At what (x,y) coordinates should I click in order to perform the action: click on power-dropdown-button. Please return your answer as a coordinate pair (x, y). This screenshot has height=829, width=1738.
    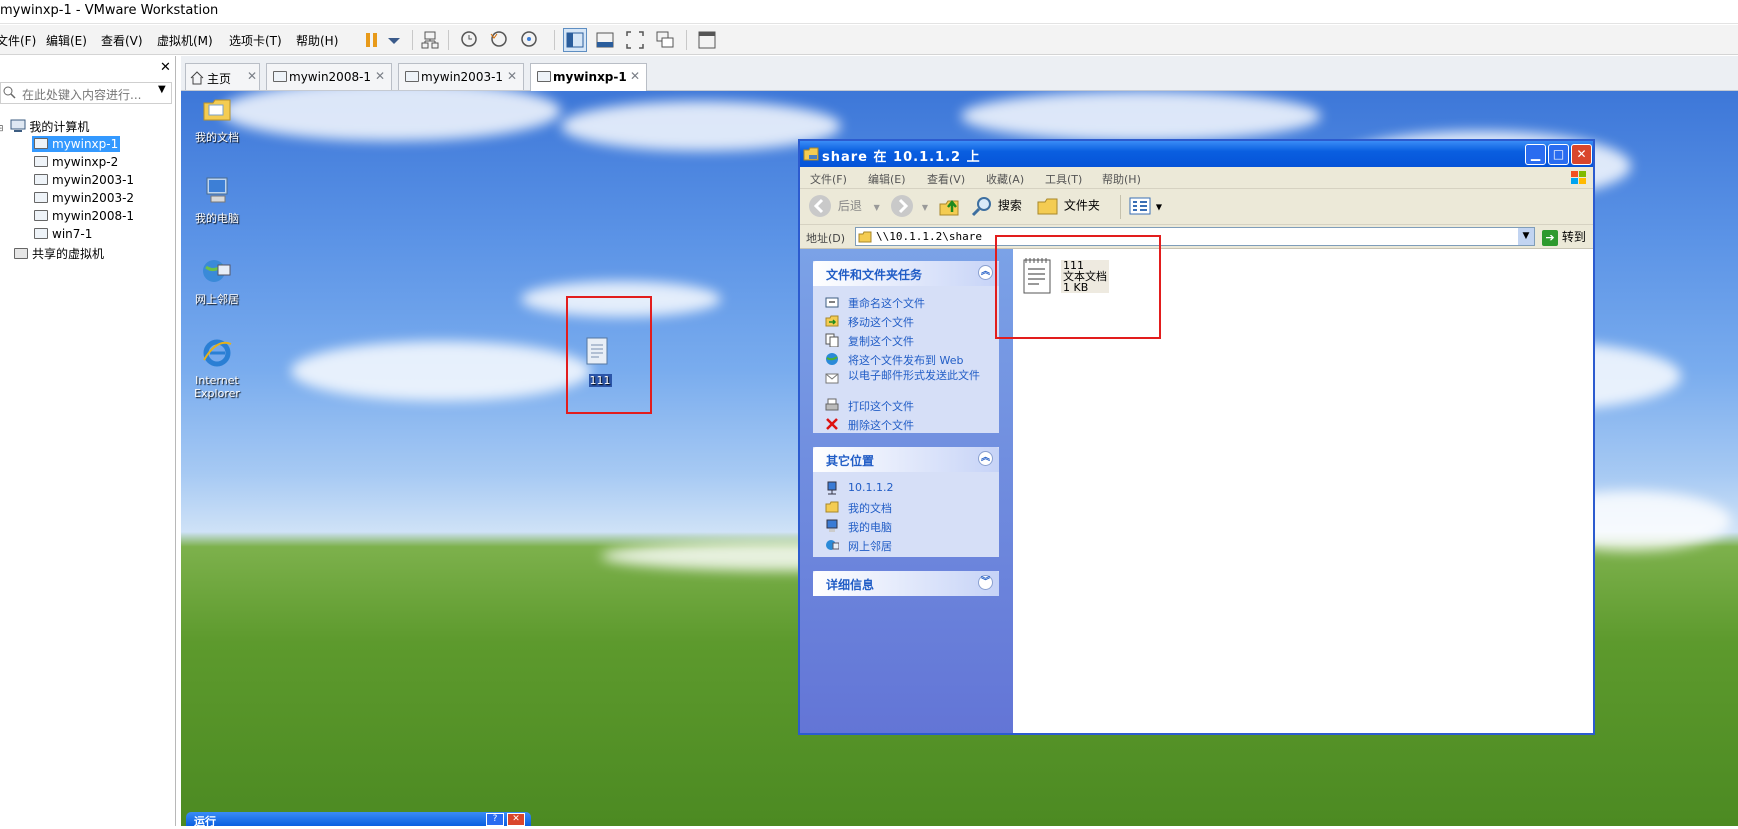
    Looking at the image, I should click on (394, 40).